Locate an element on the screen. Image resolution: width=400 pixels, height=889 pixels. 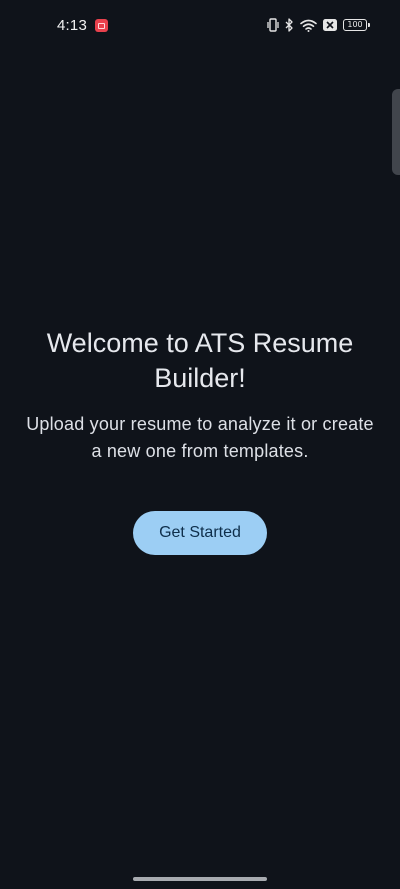
status-time: 4:13 is located at coordinates (72, 25).